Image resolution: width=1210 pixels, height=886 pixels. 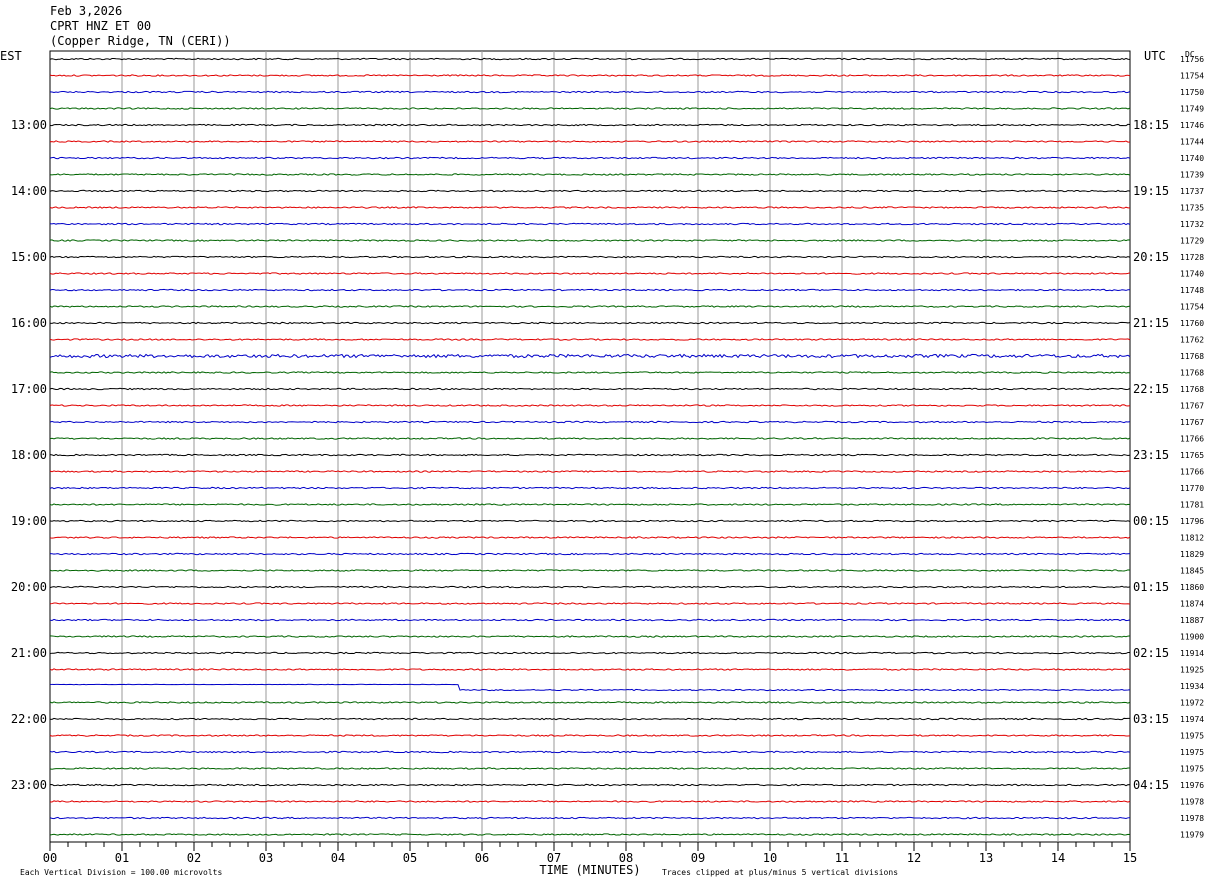 I want to click on right-hour-label: 23:15, so click(x=1151, y=455).